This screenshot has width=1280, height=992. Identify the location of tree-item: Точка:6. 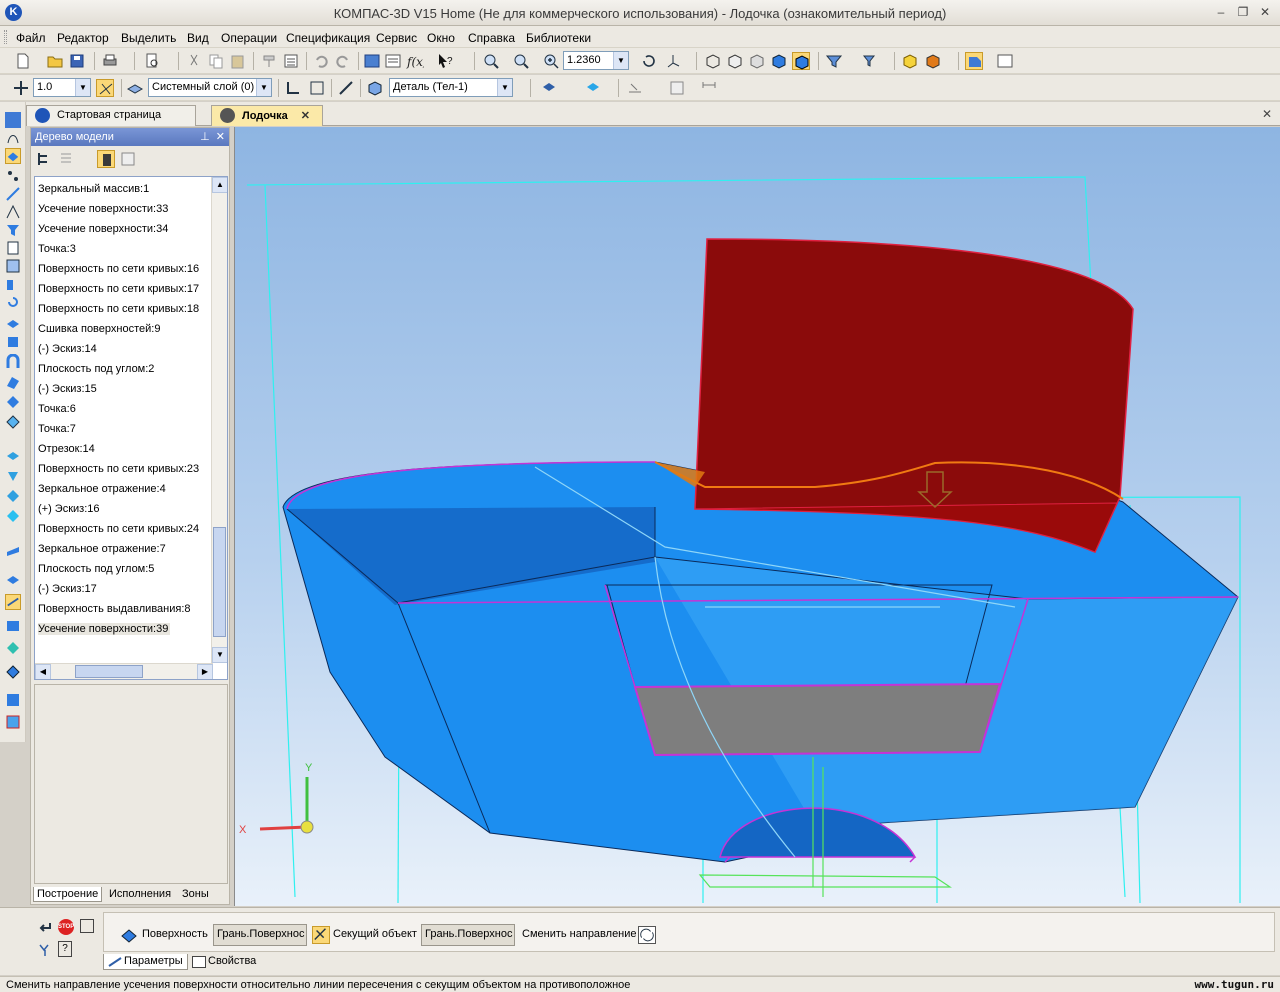
(57, 409).